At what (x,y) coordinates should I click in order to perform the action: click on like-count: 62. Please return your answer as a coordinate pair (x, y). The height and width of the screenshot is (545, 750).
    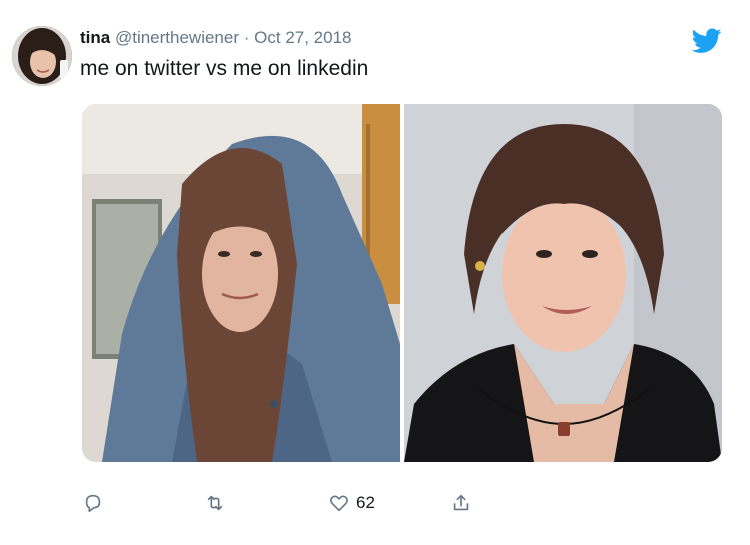
    Looking at the image, I should click on (365, 502).